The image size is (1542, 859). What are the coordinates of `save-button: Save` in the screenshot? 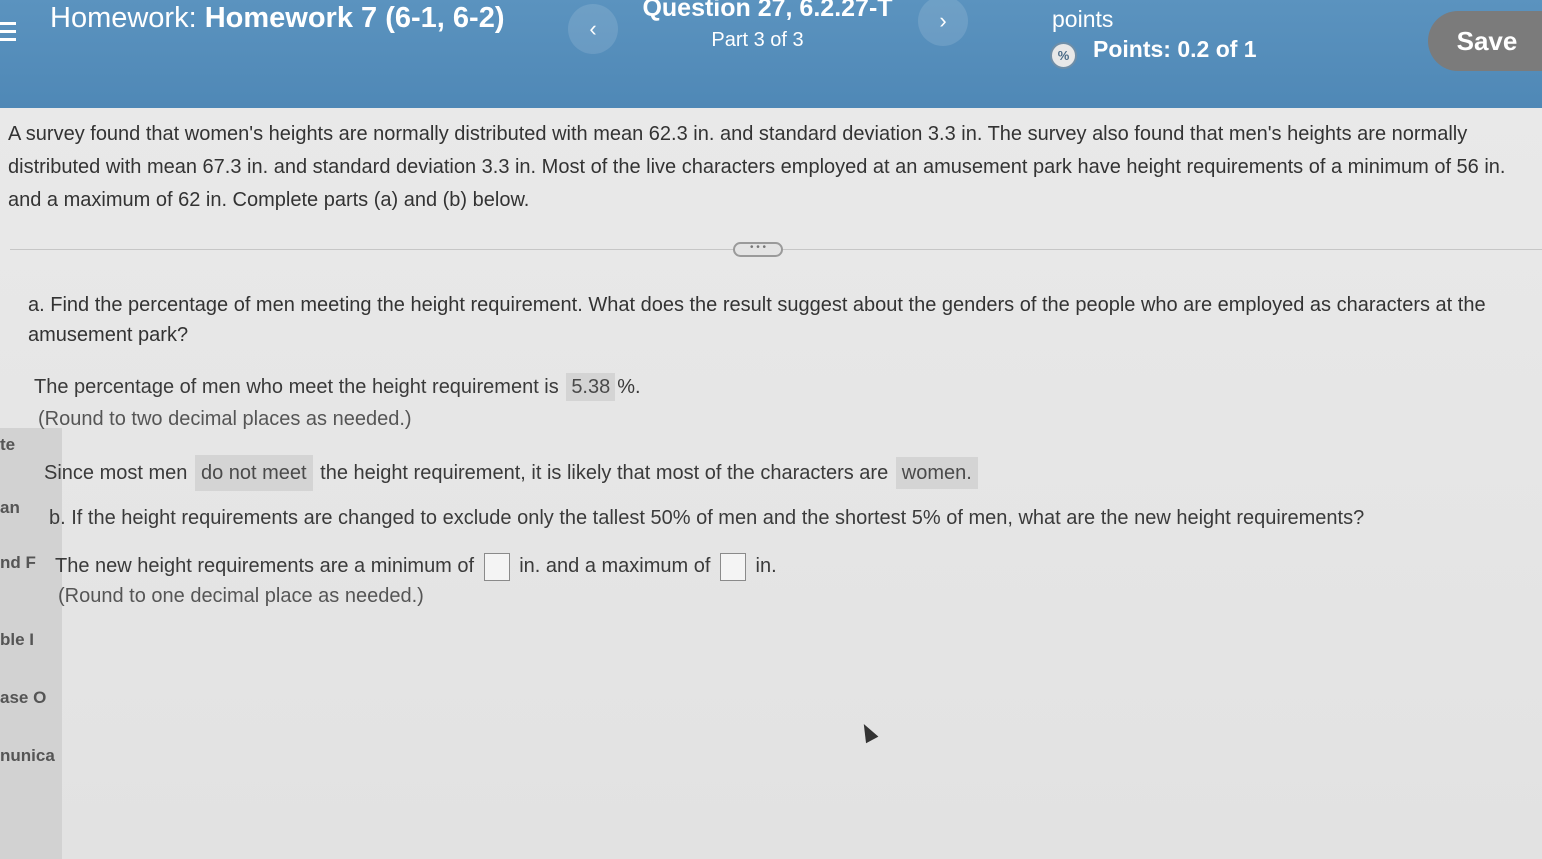 It's located at (1485, 41).